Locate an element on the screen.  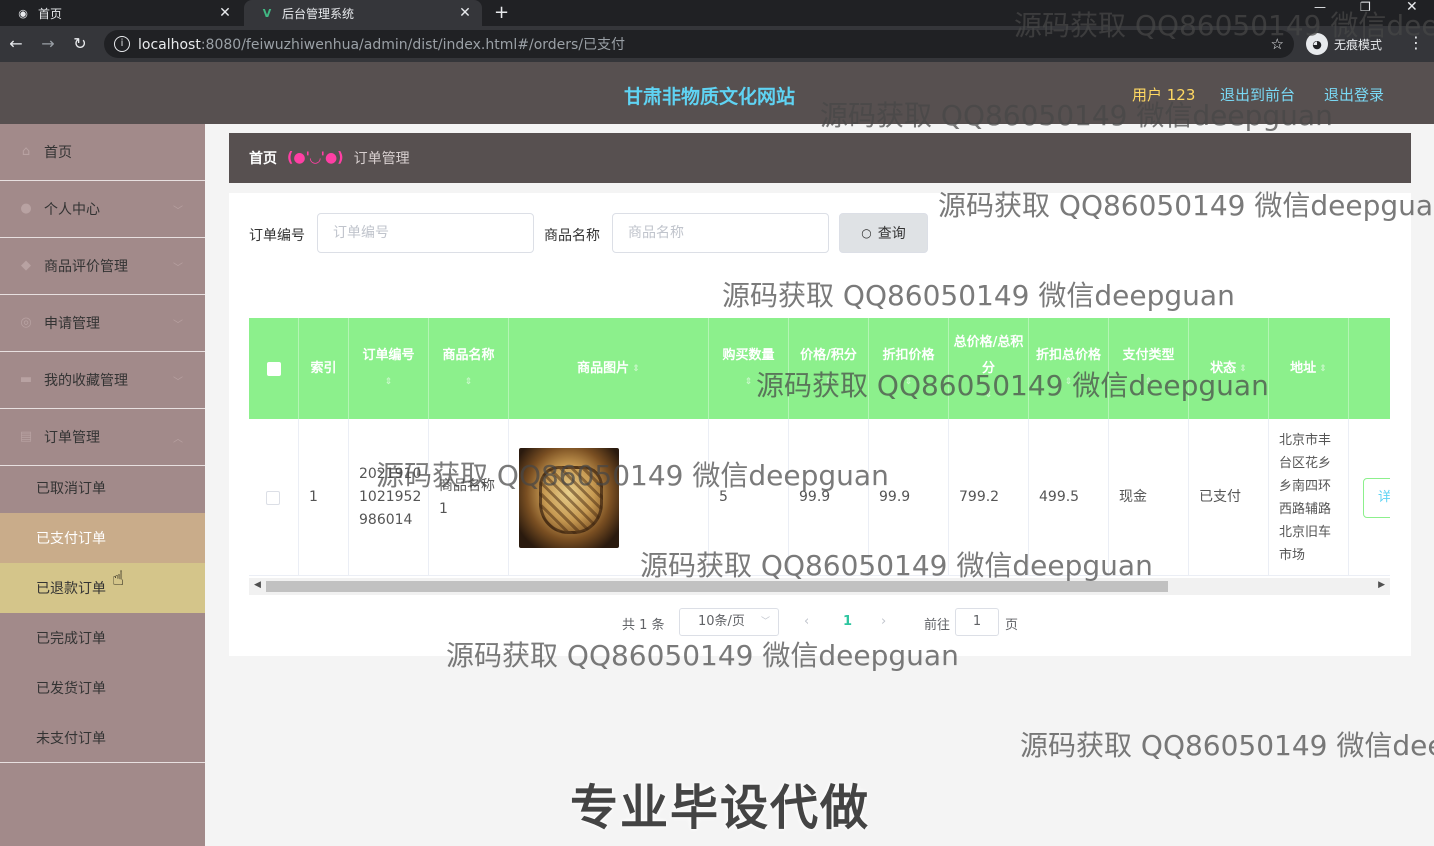
breadcrumb-home: 首页 is located at coordinates (263, 158).